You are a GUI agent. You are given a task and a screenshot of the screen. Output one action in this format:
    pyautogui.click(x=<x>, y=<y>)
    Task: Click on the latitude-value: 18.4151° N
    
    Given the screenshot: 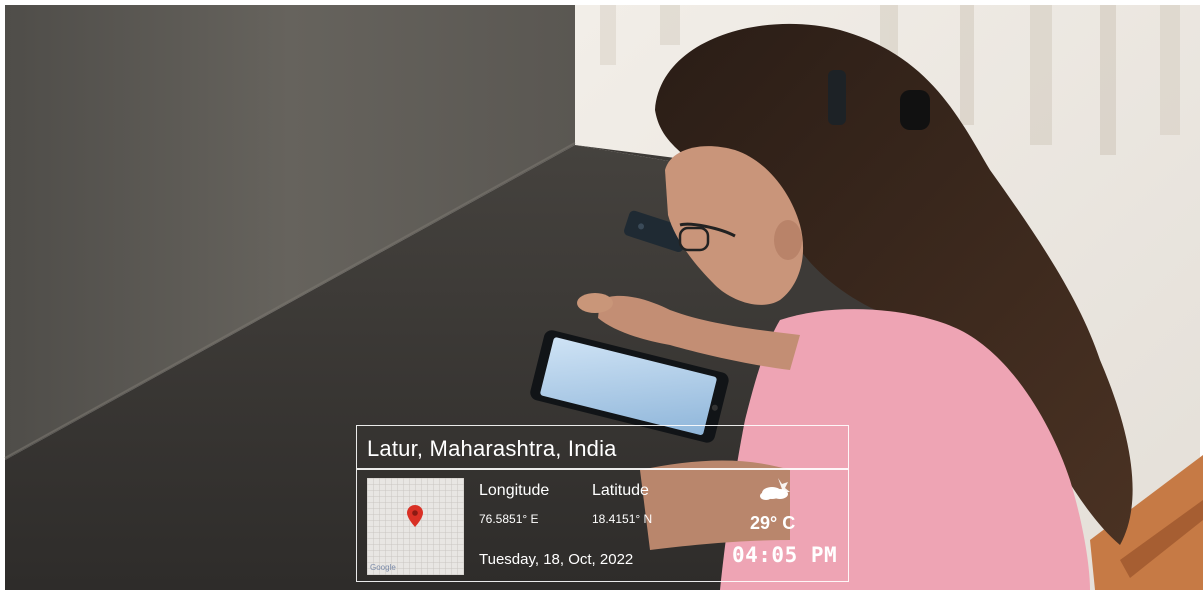 What is the action you would take?
    pyautogui.click(x=622, y=519)
    